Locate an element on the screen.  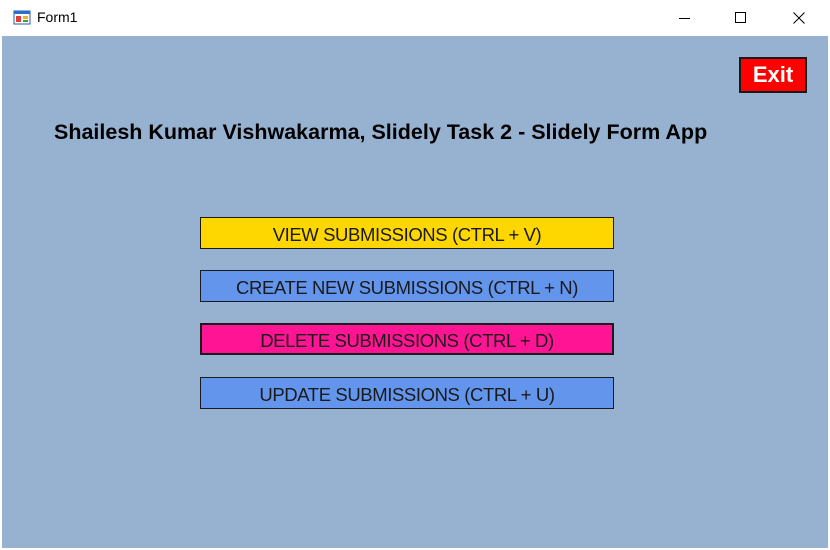
maximize-button is located at coordinates (741, 18).